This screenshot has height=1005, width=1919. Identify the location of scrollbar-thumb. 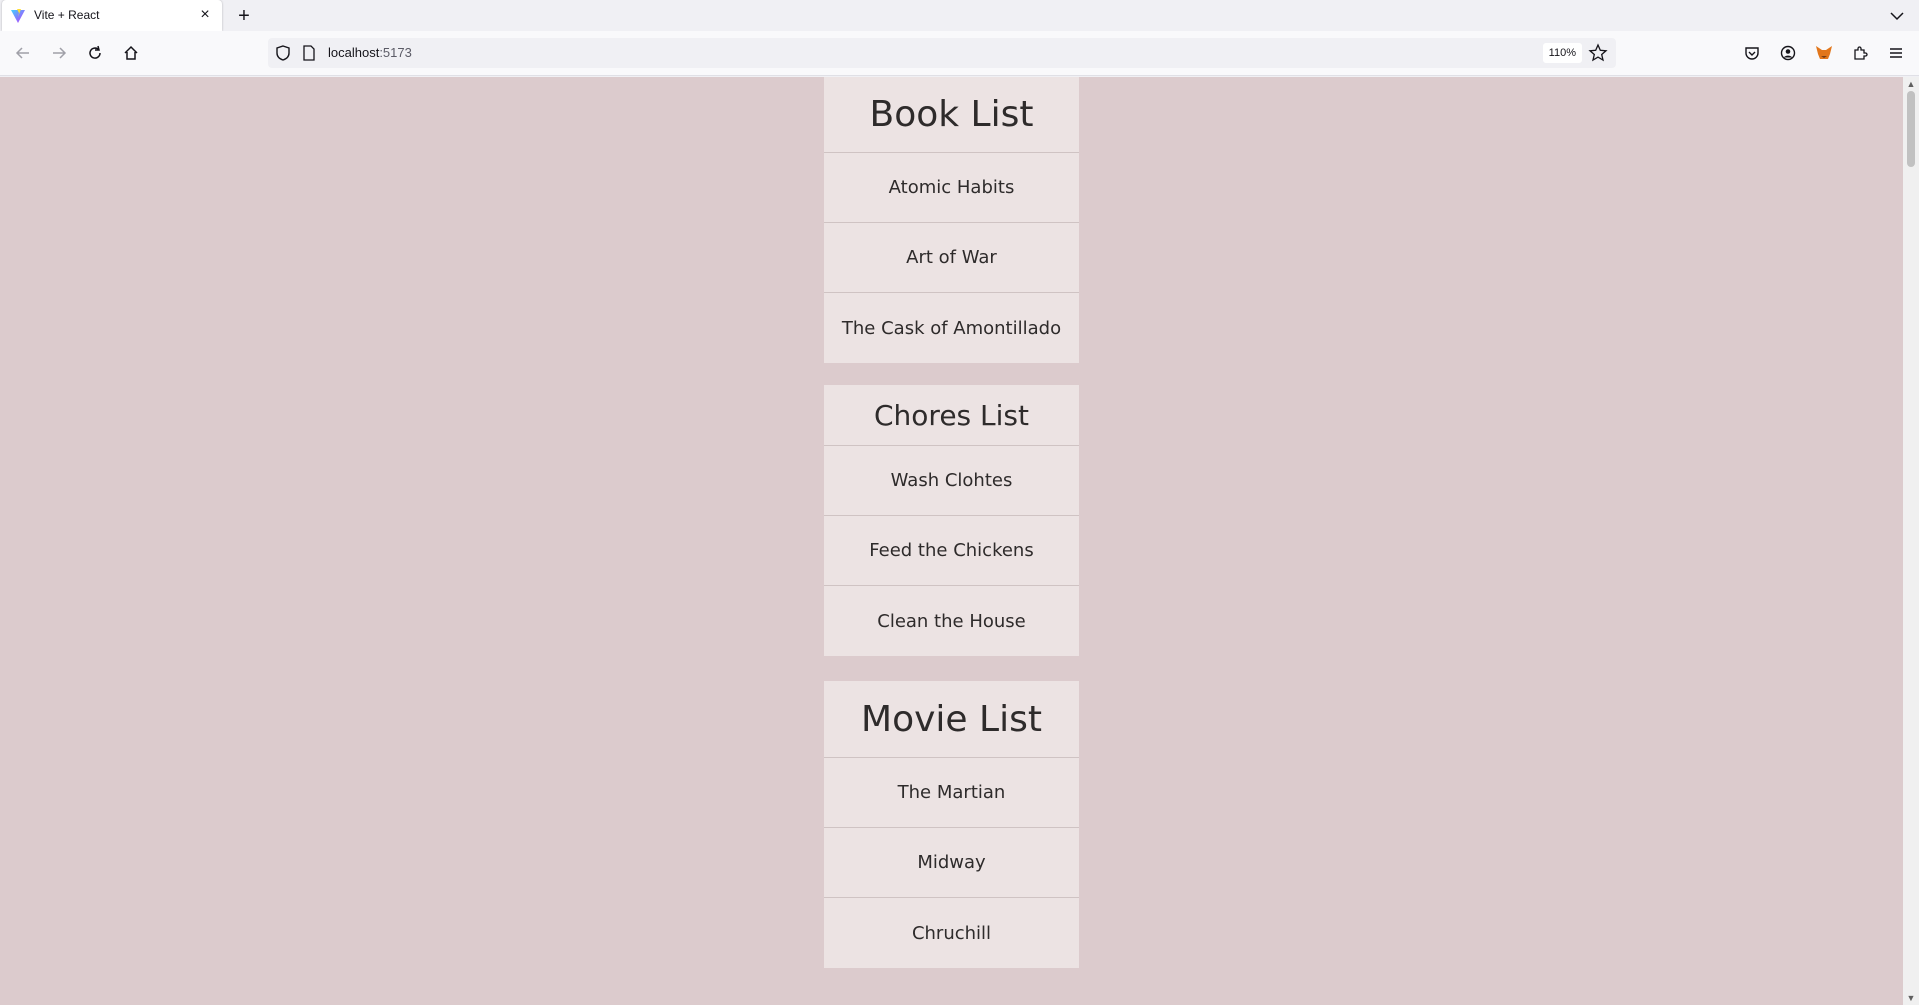
(1911, 129).